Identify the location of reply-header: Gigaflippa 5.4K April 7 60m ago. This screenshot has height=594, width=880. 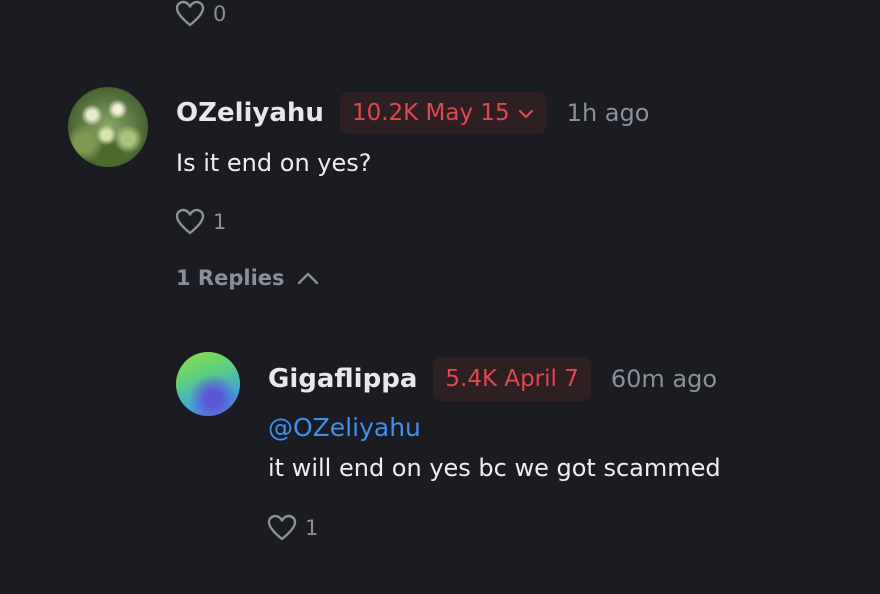
(492, 379).